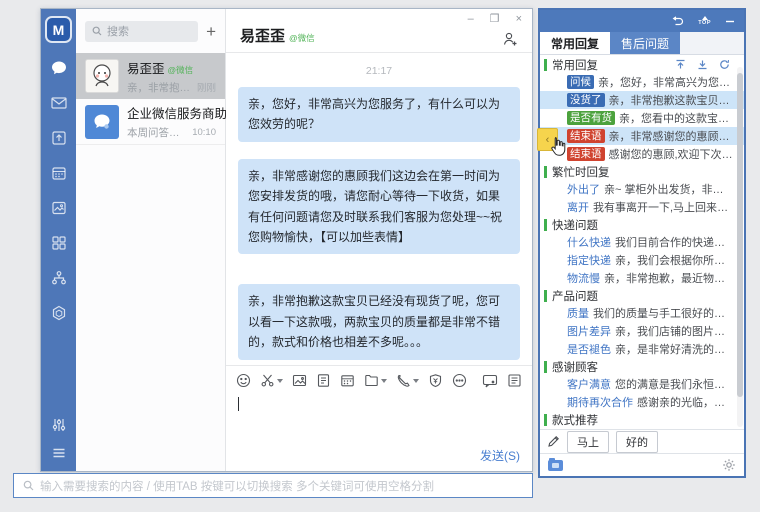  What do you see at coordinates (118, 32) in the screenshot?
I see `chat-search-placeholder: 搜索` at bounding box center [118, 32].